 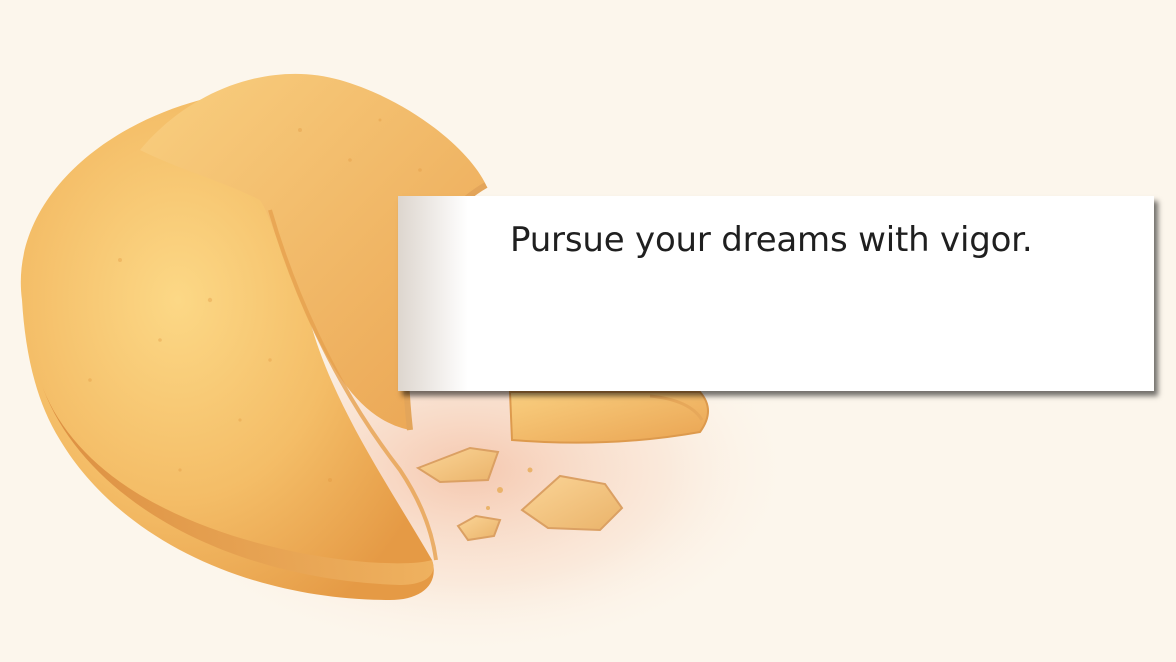 What do you see at coordinates (771, 240) in the screenshot?
I see `fortune-message: Pursue your dreams with vigor.` at bounding box center [771, 240].